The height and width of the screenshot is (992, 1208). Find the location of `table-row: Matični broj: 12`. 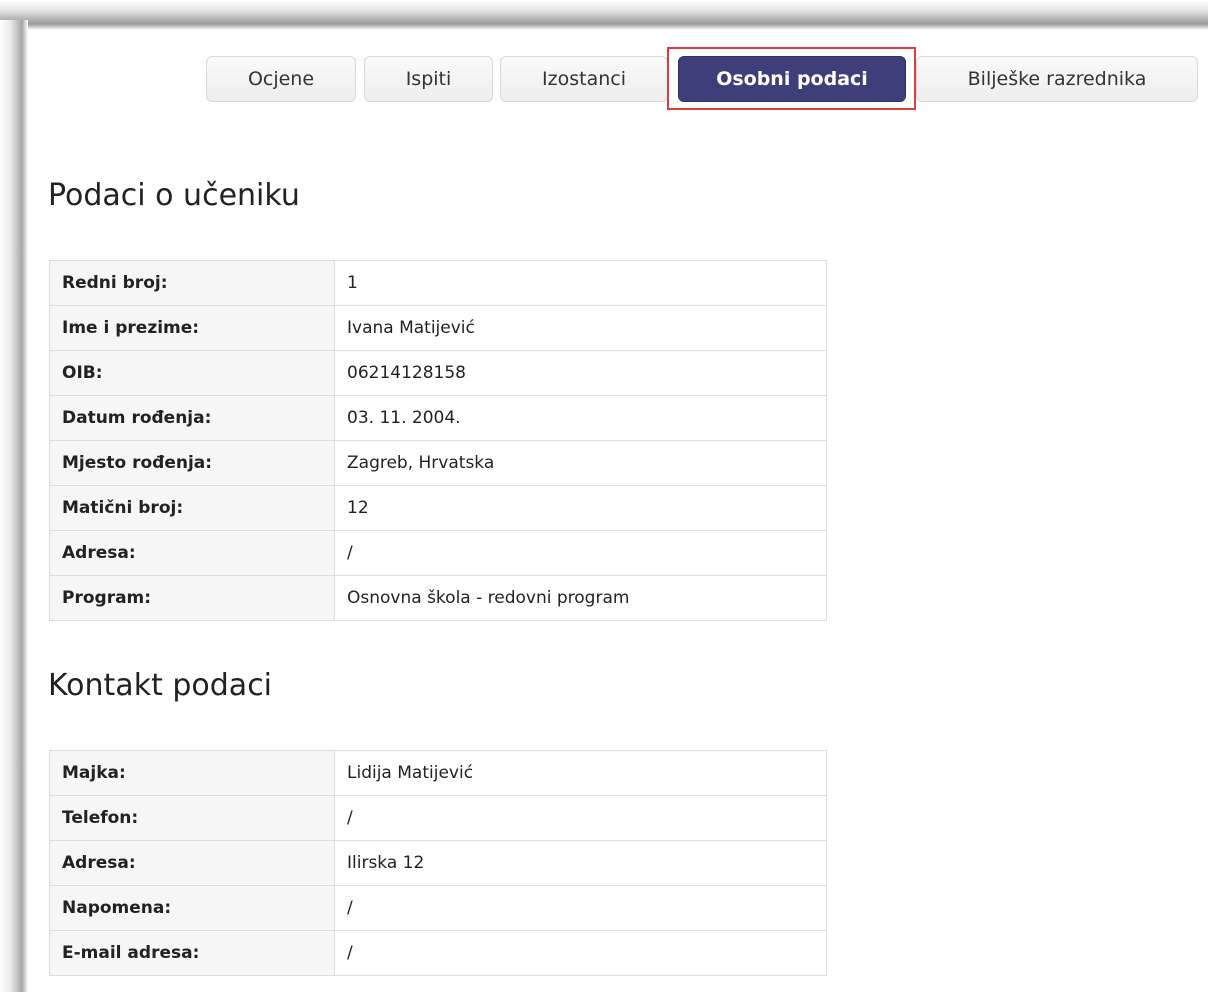

table-row: Matični broj: 12 is located at coordinates (438, 508).